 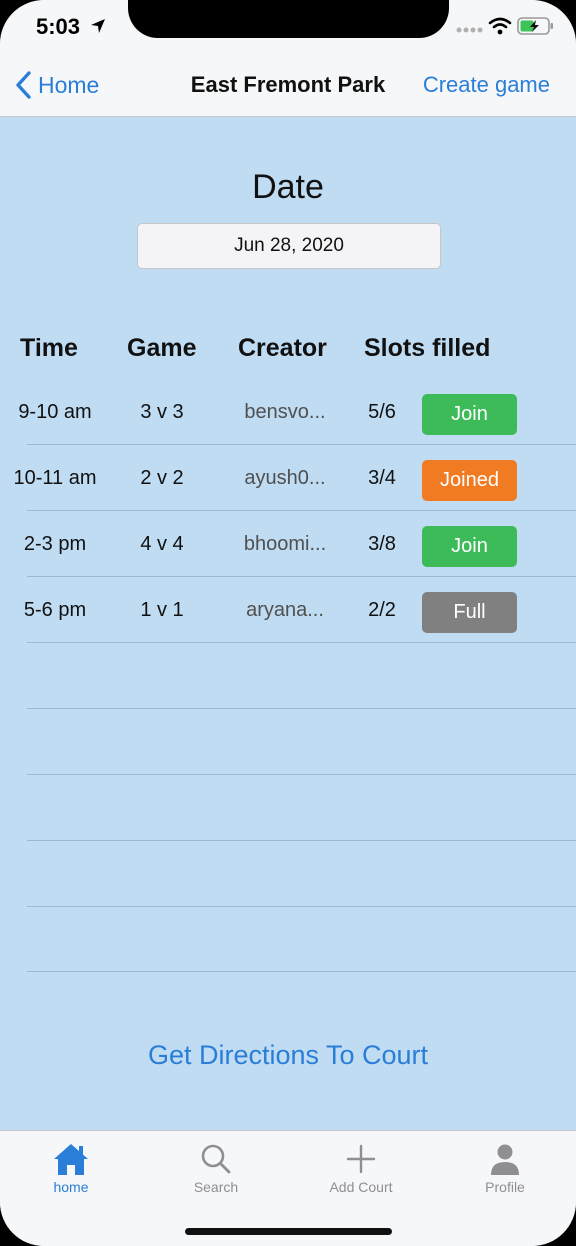 I want to click on date-value: Jun 28, 2020, so click(x=289, y=245).